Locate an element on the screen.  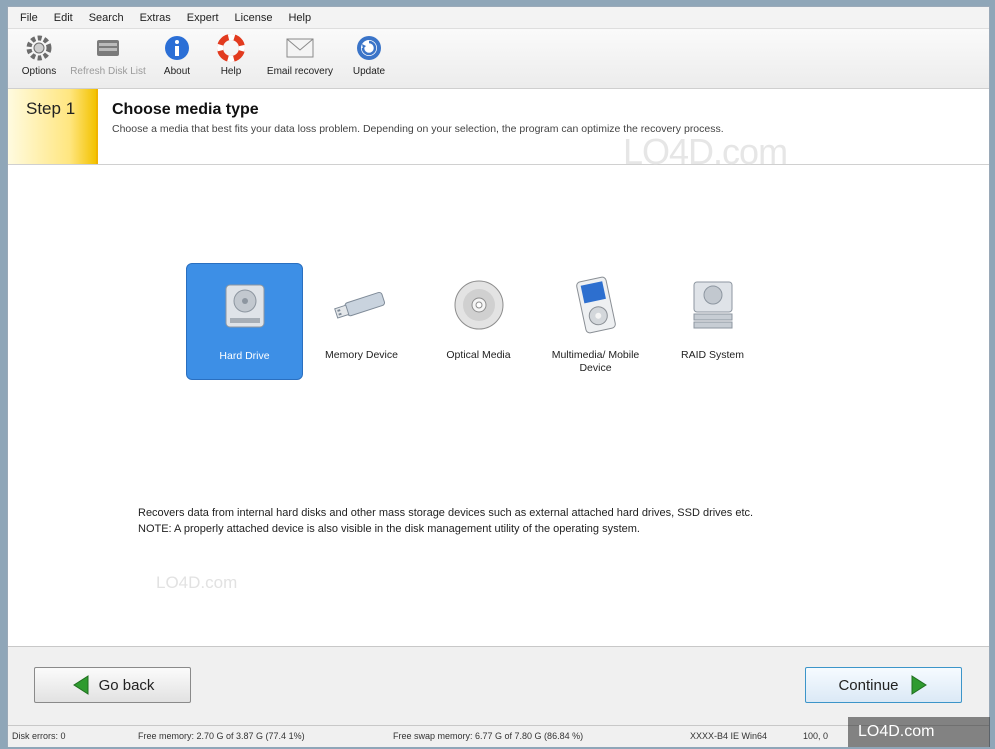
media-option-multimedia-device: Multimedia/ Mobile Device is located at coordinates (595, 321).